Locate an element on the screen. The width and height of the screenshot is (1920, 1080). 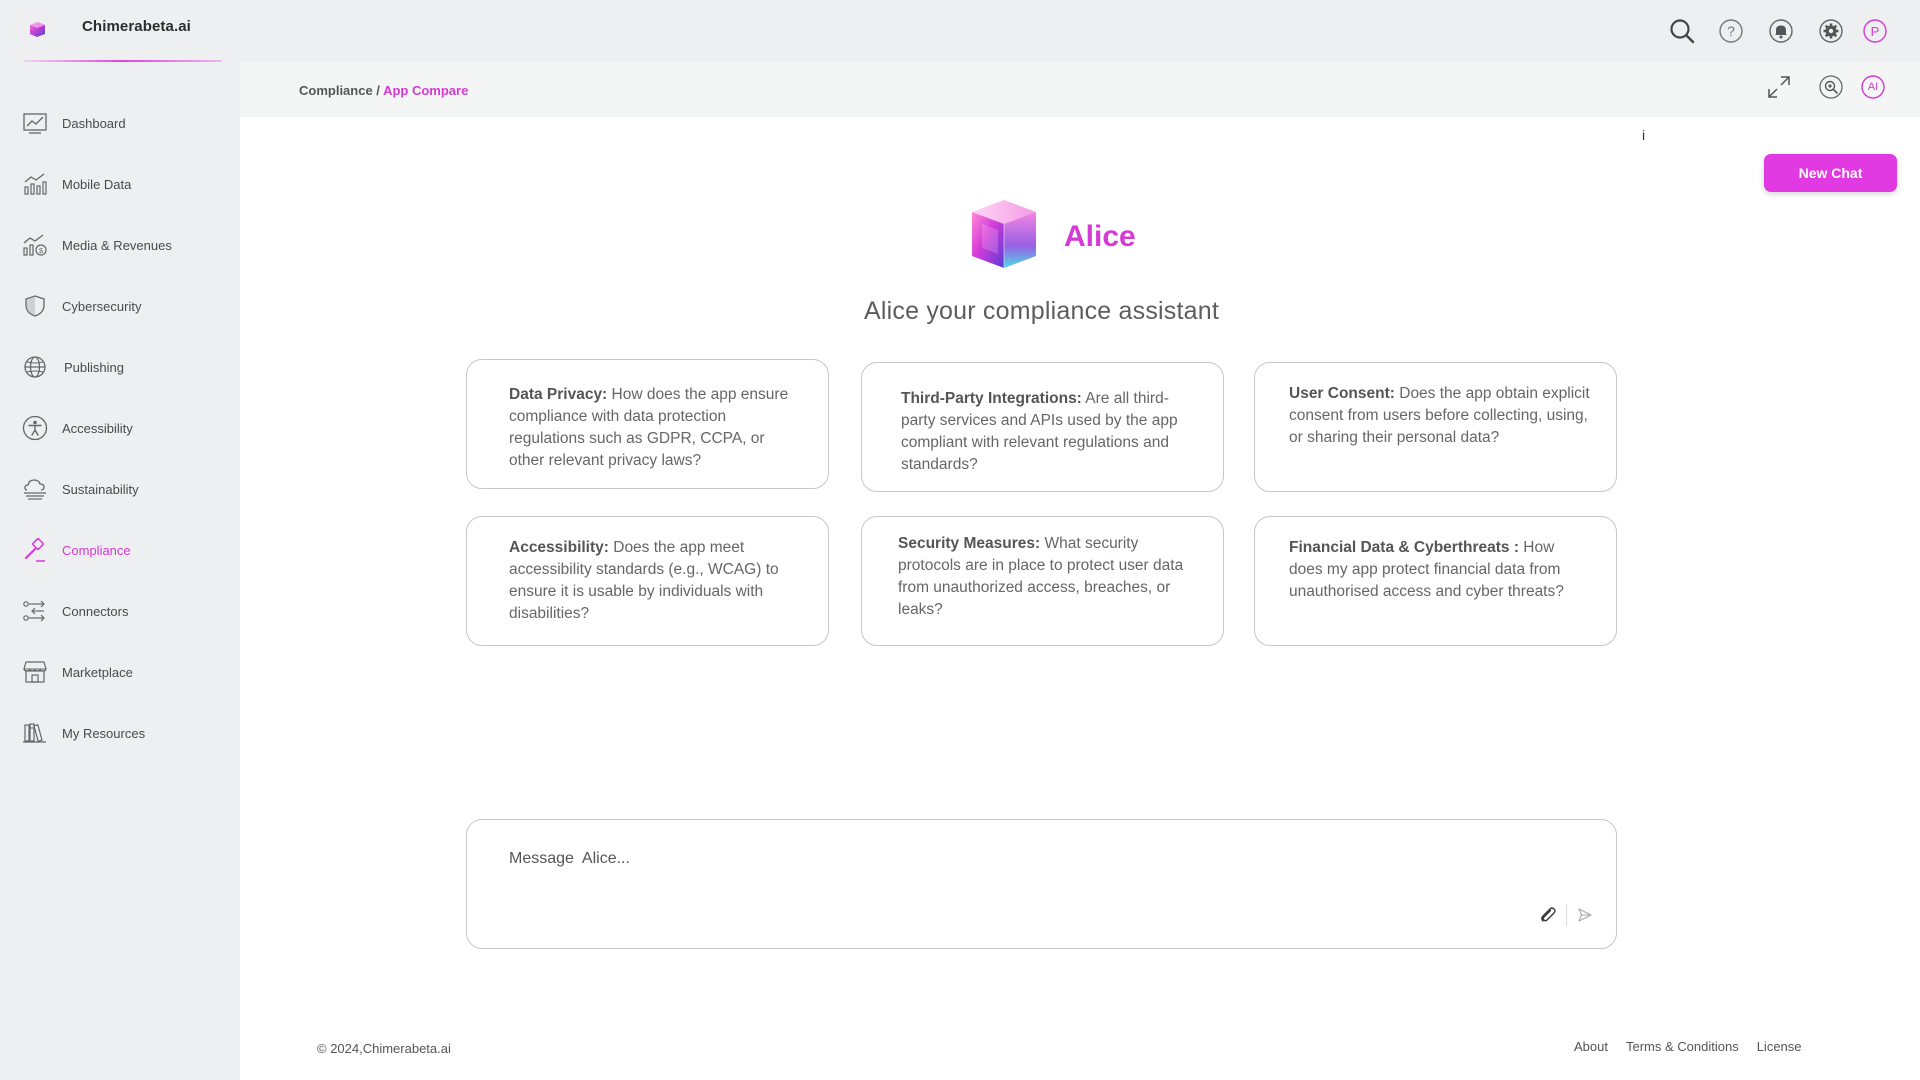
dashboard-icon is located at coordinates (35, 123).